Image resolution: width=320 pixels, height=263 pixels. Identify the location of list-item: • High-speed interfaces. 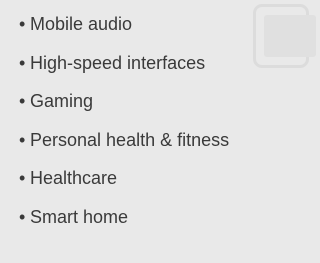
(164, 63).